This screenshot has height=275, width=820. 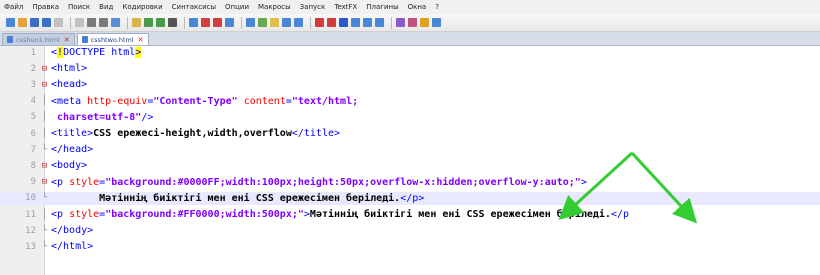 I want to click on annotation-arrow-right, so click(x=664, y=187).